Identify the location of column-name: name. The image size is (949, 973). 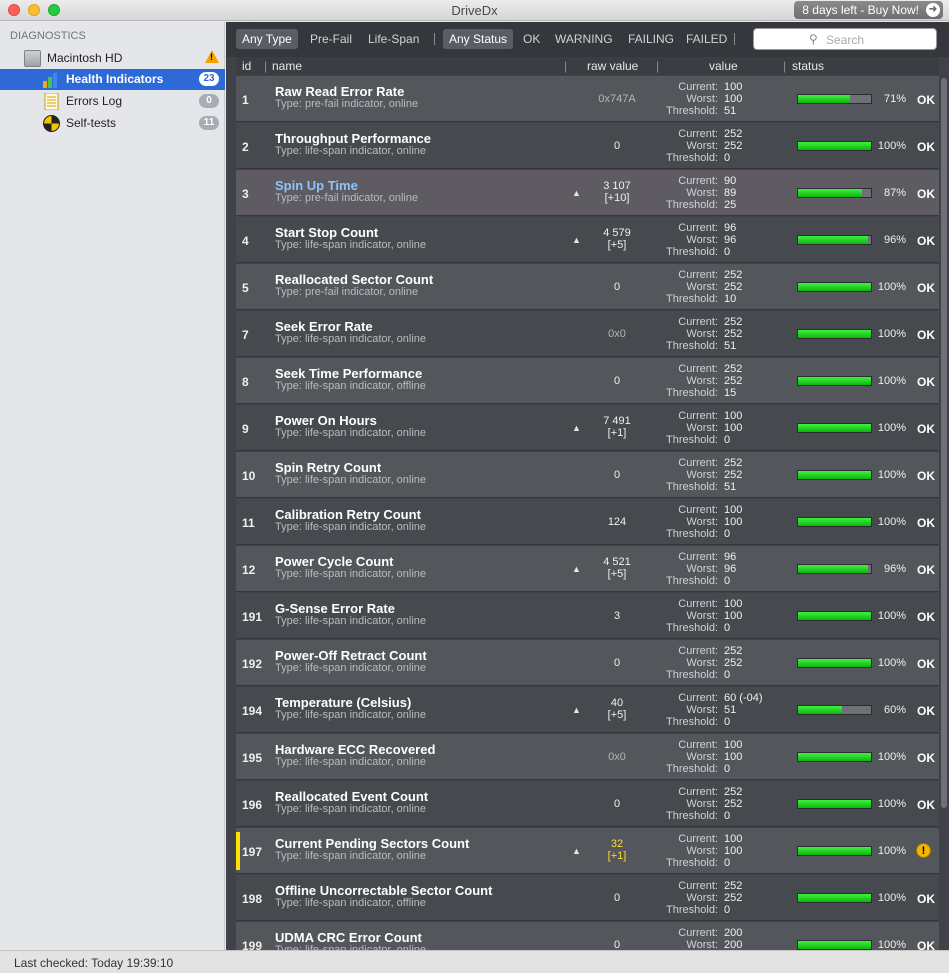
(287, 66).